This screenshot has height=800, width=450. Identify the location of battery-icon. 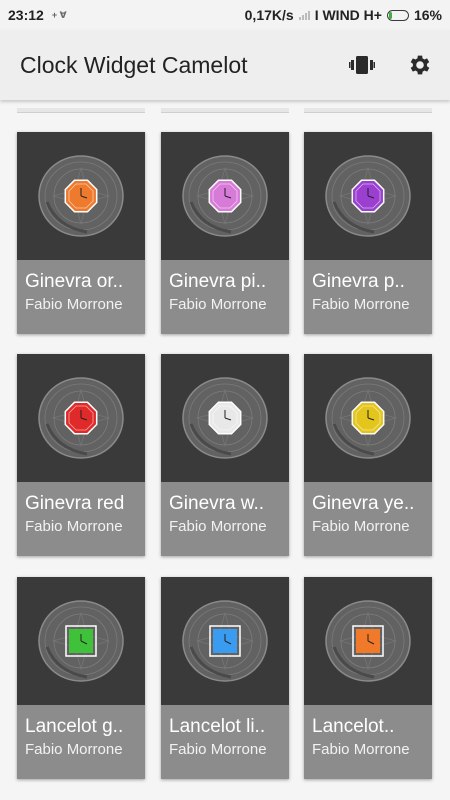
(397, 15).